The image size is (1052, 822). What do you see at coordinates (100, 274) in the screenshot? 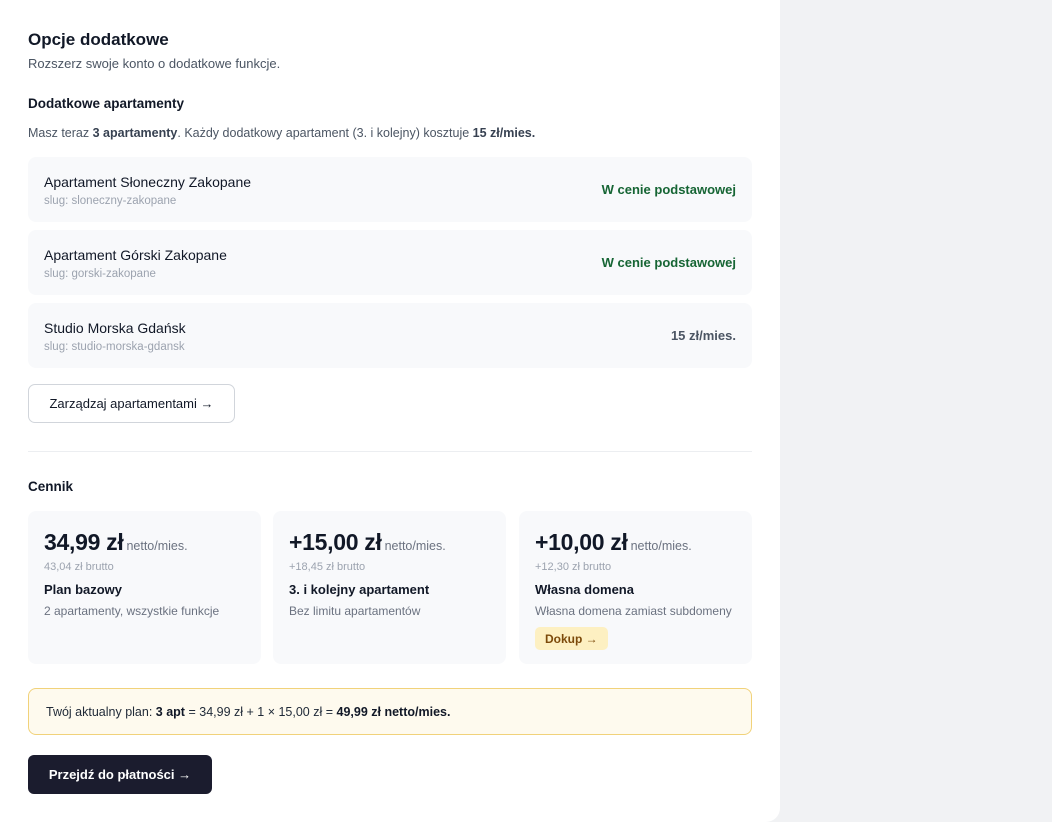
I see `apartment-slug: slug: gorski-zakopane` at bounding box center [100, 274].